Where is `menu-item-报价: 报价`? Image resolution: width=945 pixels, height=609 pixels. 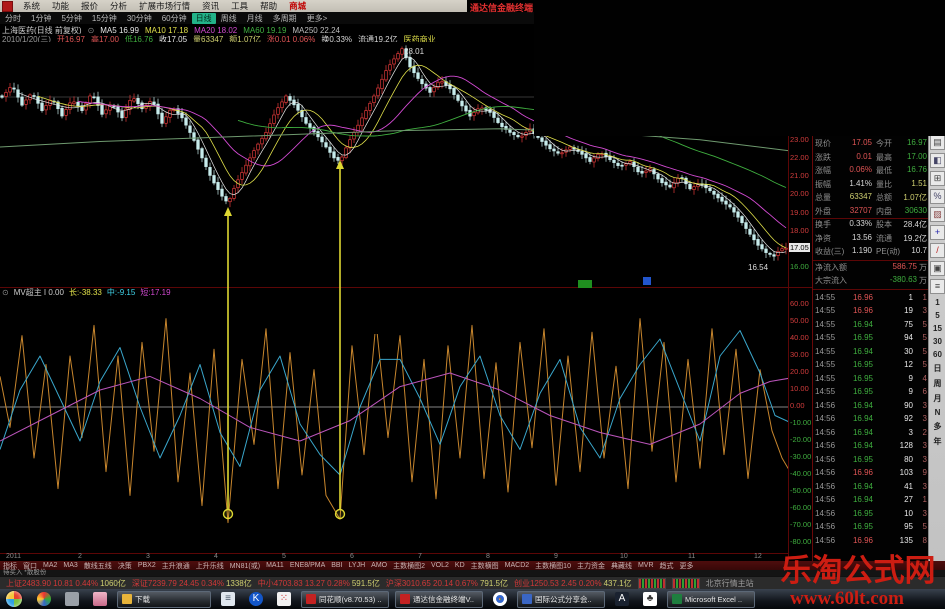 menu-item-报价: 报价 is located at coordinates (89, 6).